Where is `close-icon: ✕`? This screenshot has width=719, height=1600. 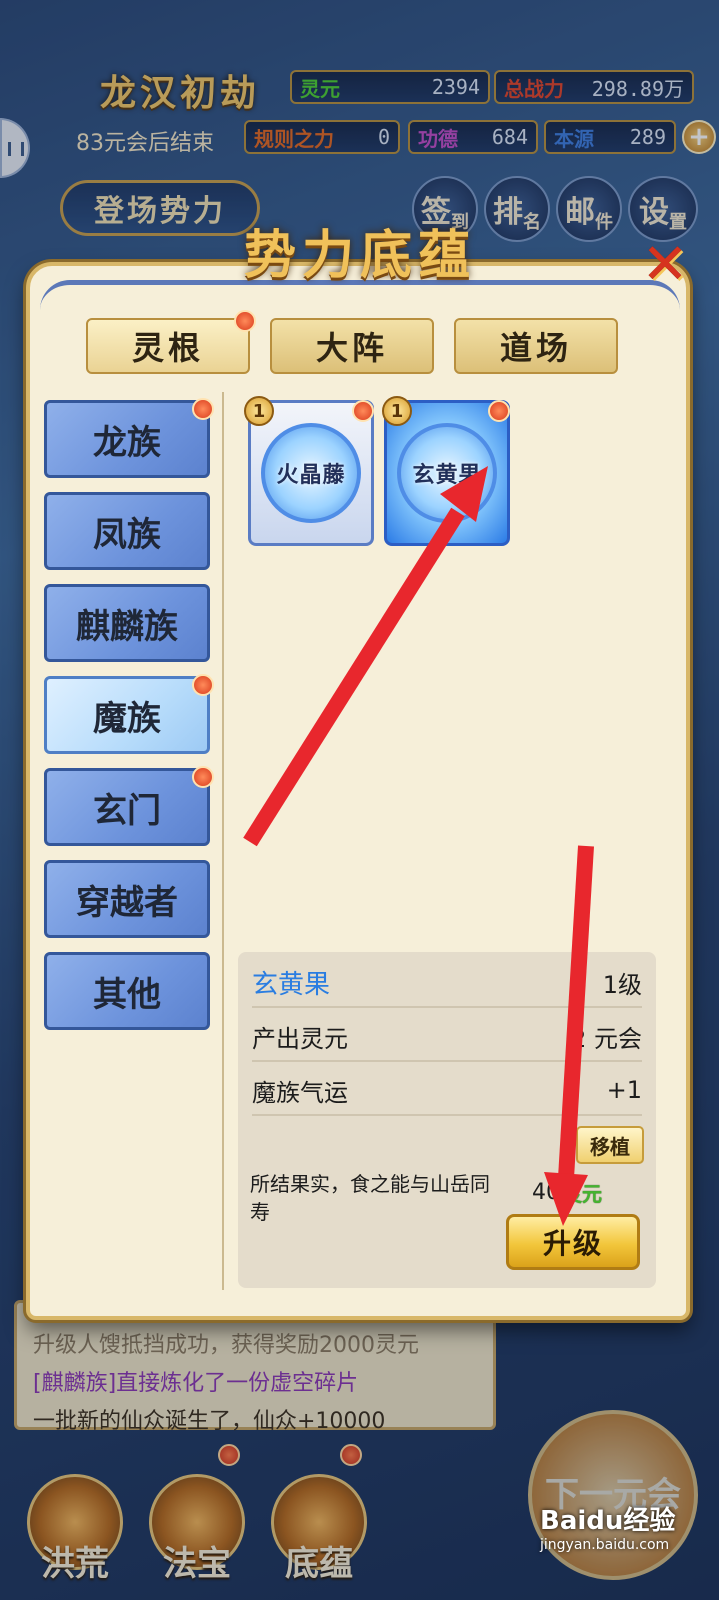
close-icon: ✕ is located at coordinates (665, 265).